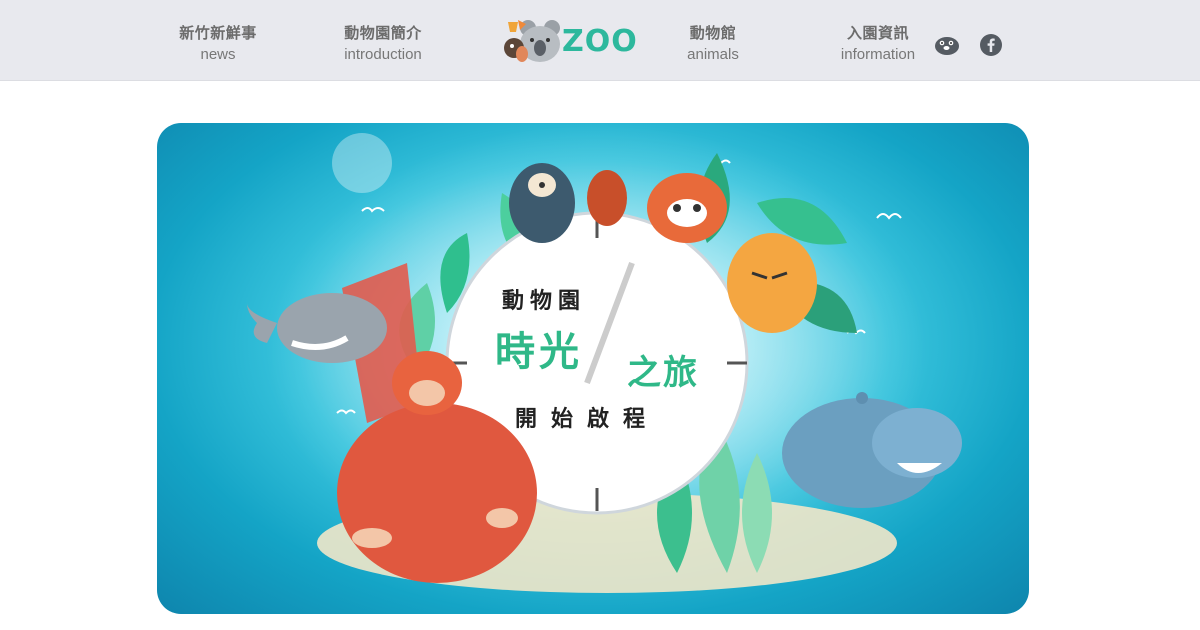  What do you see at coordinates (218, 44) in the screenshot?
I see `nav-item-news: 新竹新鮮事 news` at bounding box center [218, 44].